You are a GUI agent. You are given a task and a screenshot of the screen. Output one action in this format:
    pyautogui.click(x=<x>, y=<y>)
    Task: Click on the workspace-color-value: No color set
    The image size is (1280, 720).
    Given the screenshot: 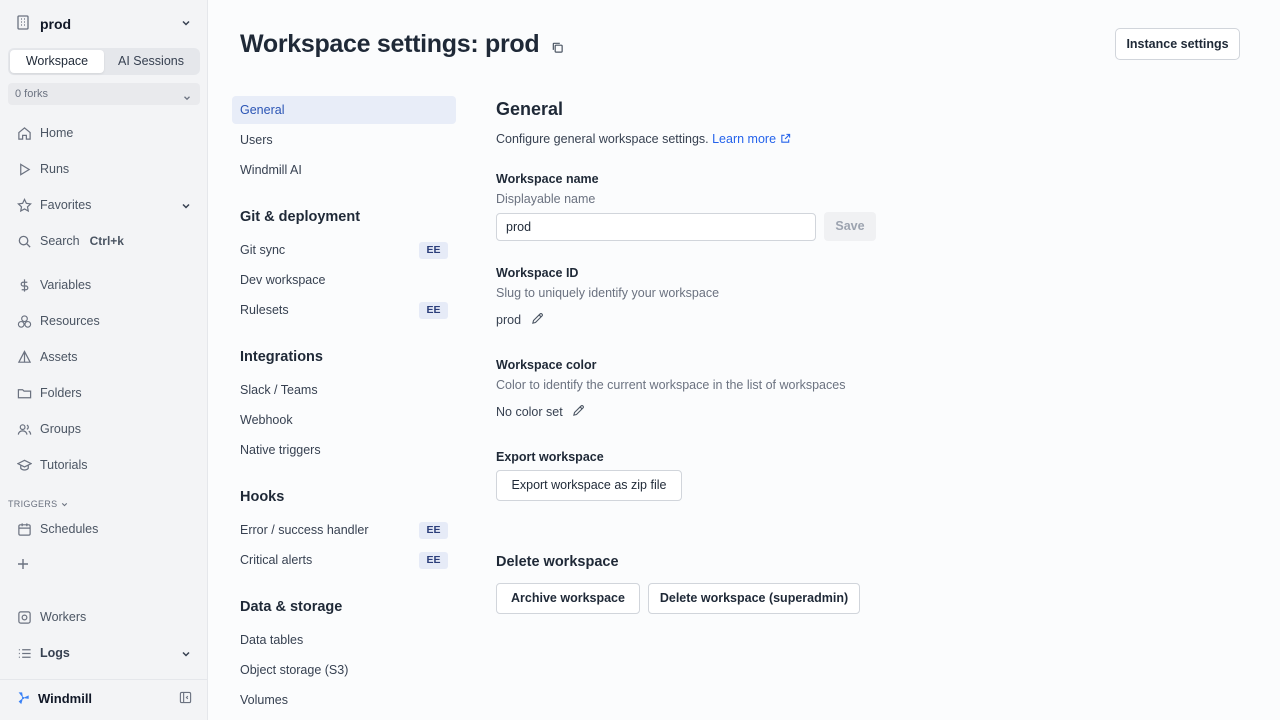 What is the action you would take?
    pyautogui.click(x=540, y=412)
    